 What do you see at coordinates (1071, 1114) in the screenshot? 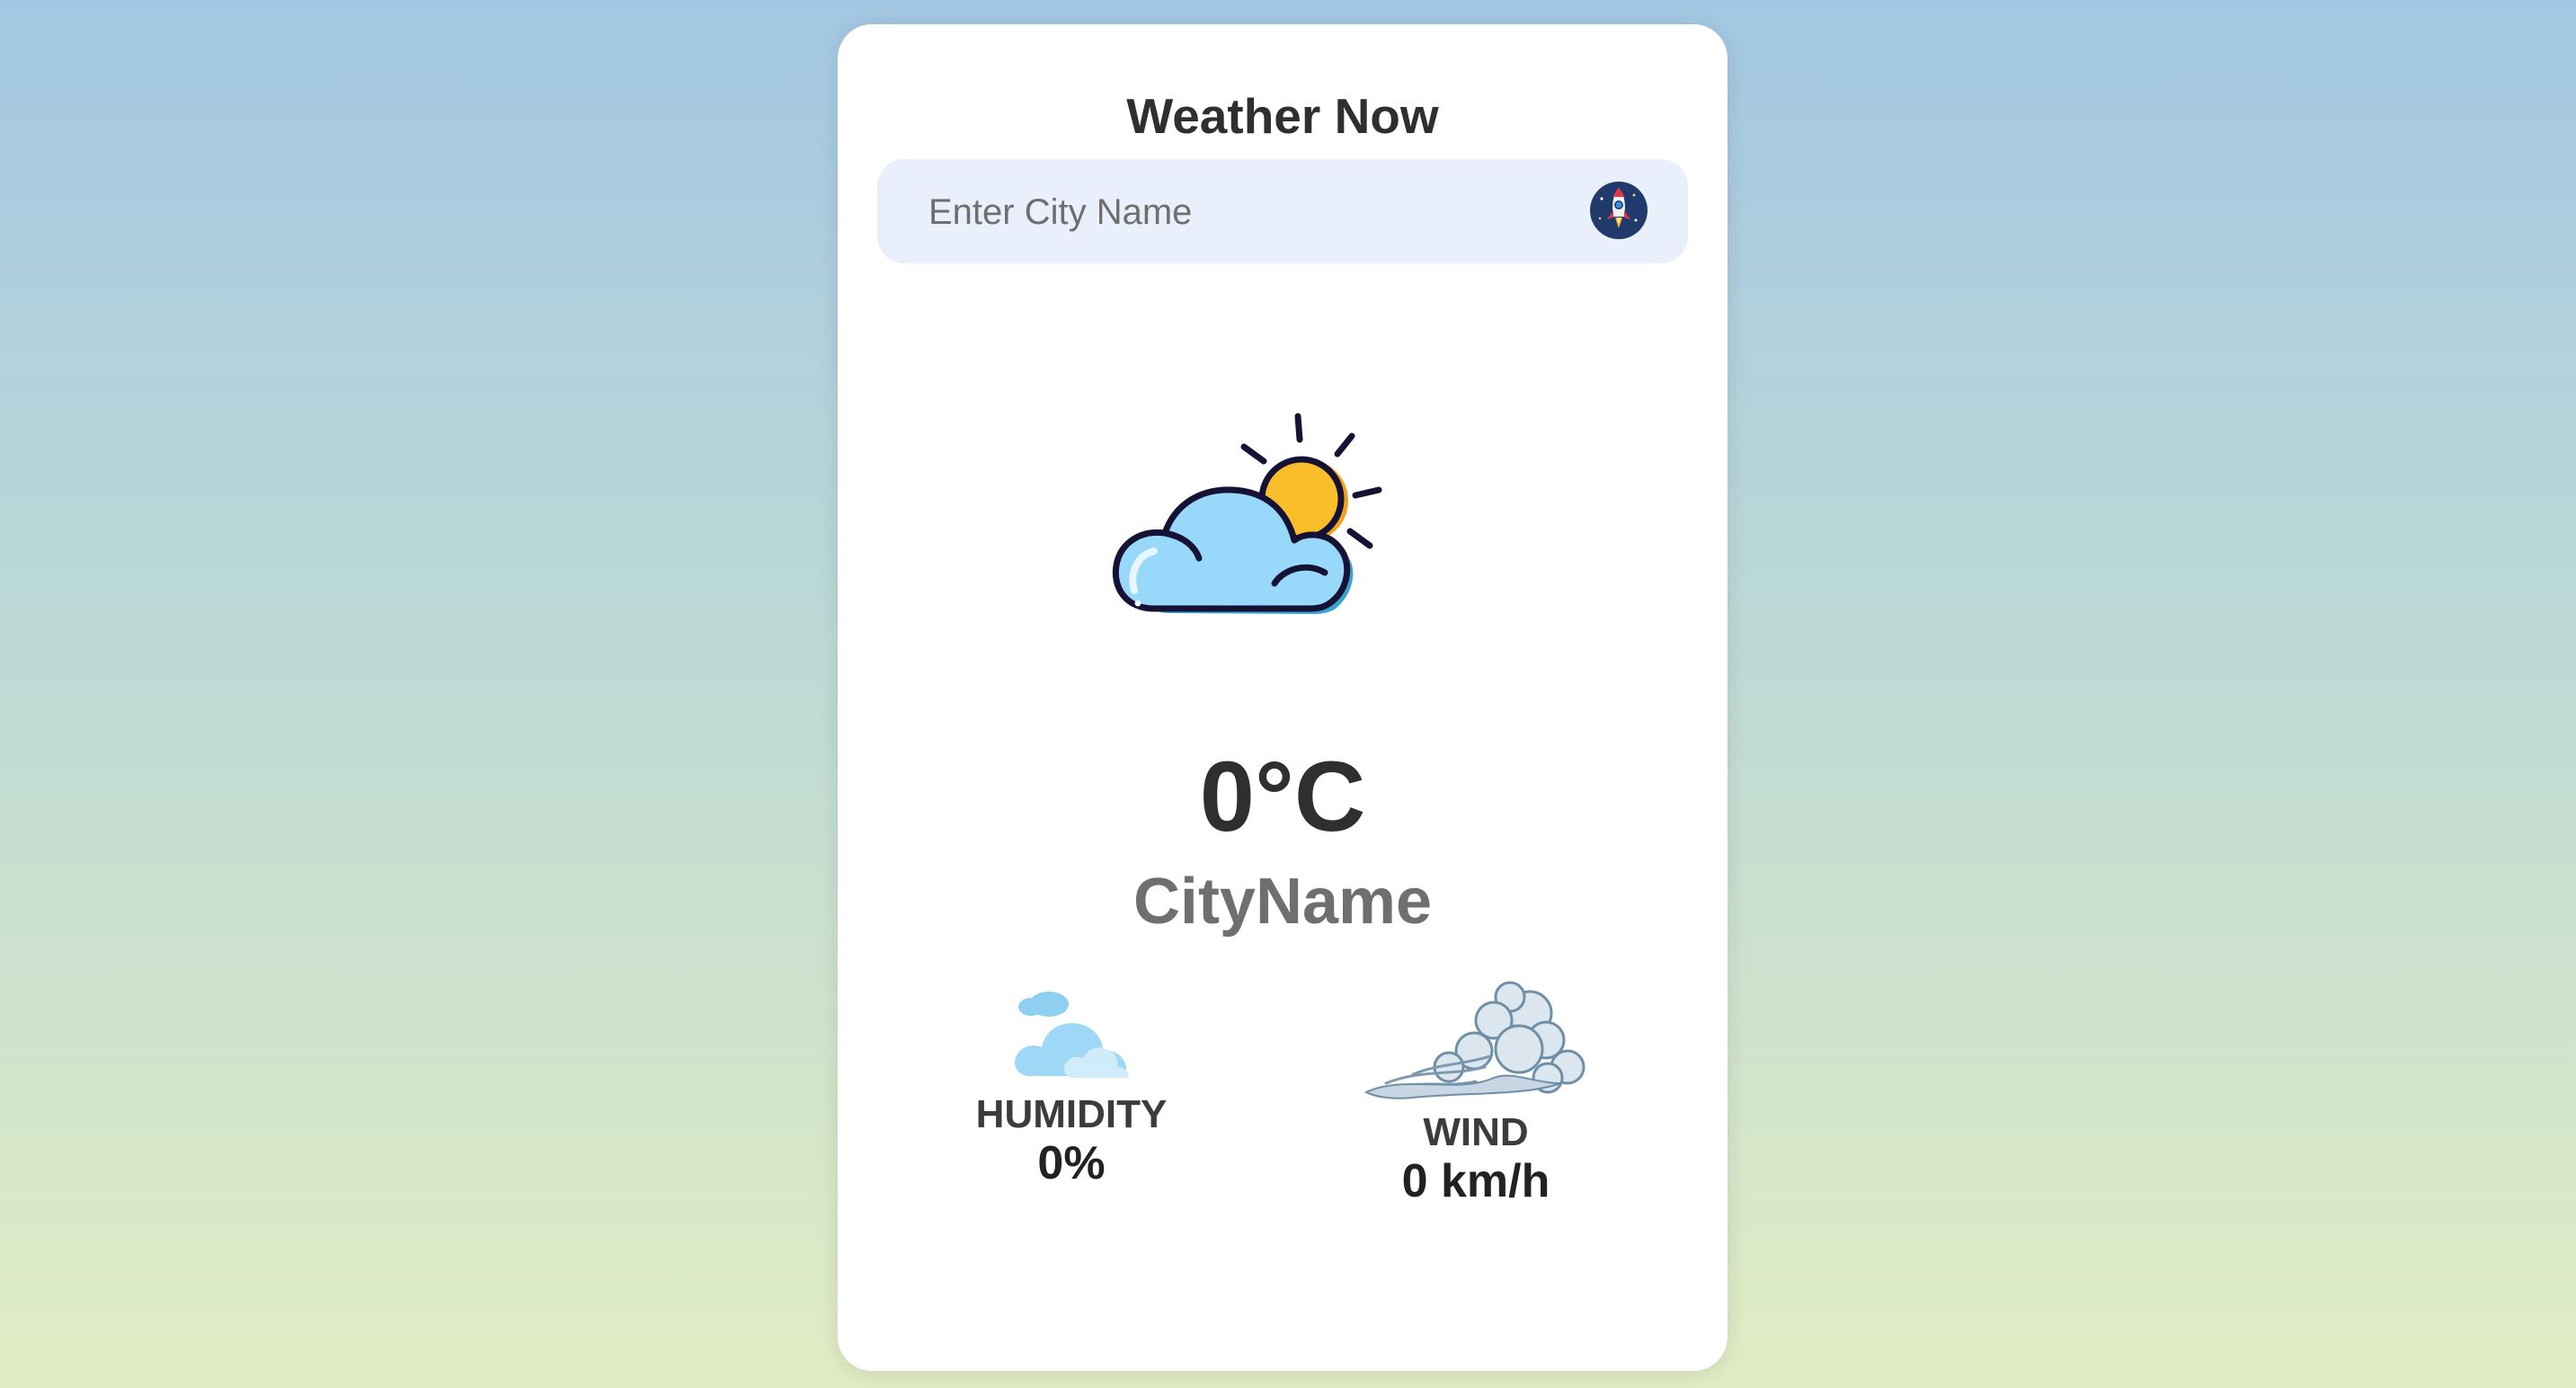
I see `humidity-label: HUMIDITY` at bounding box center [1071, 1114].